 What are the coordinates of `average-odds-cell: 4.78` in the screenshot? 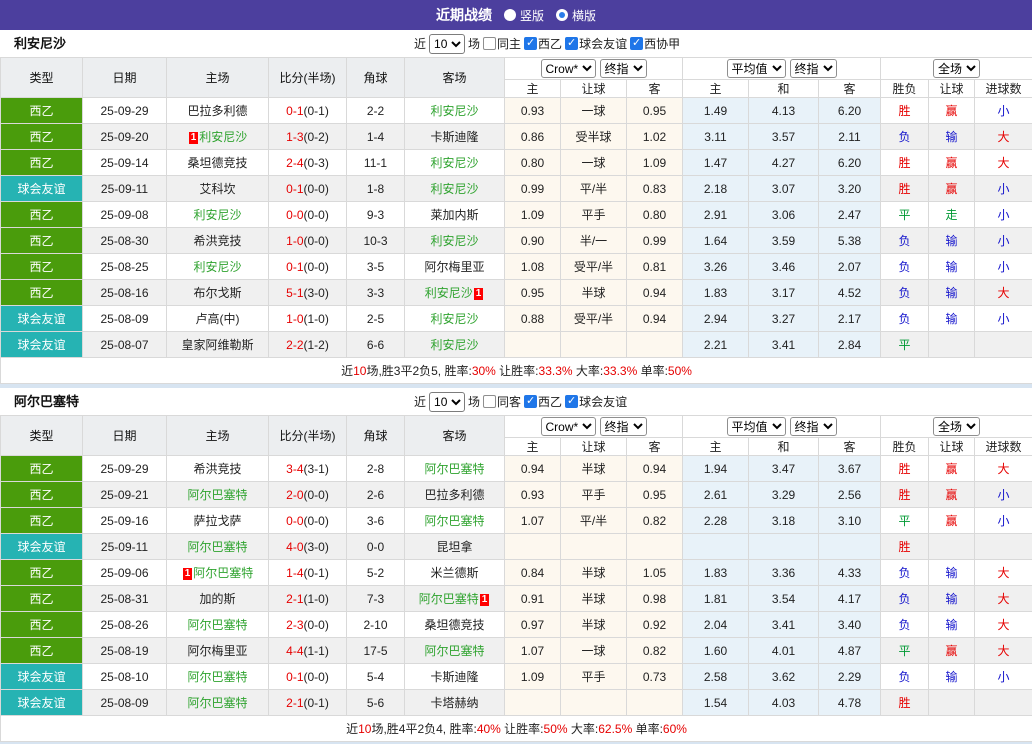 It's located at (850, 703).